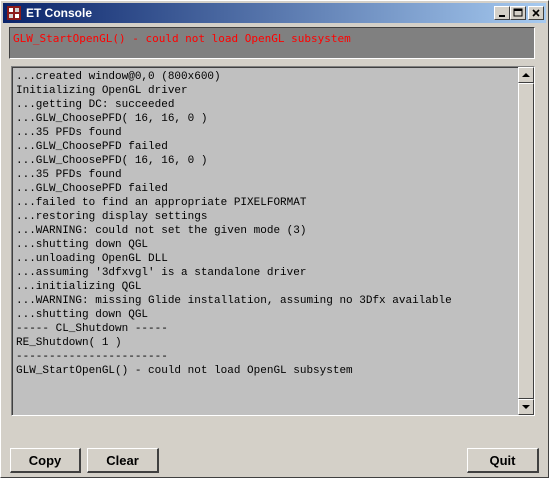 The image size is (549, 478). What do you see at coordinates (502, 13) in the screenshot?
I see `minimize-button` at bounding box center [502, 13].